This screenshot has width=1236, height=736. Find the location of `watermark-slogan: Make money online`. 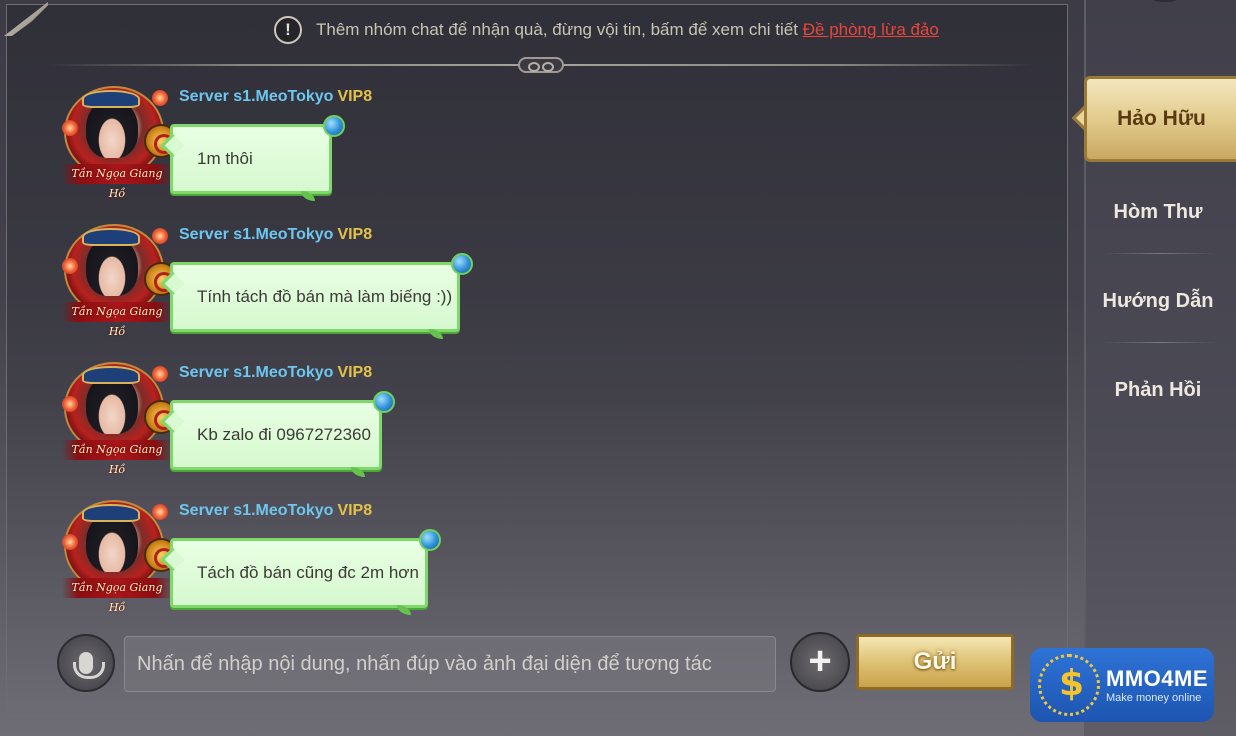

watermark-slogan: Make money online is located at coordinates (1154, 698).